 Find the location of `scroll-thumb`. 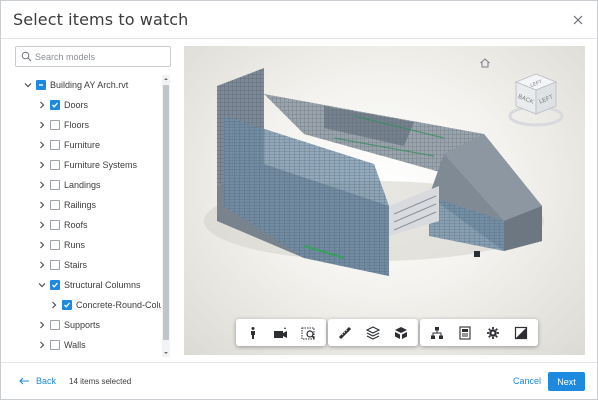

scroll-thumb is located at coordinates (166, 212).